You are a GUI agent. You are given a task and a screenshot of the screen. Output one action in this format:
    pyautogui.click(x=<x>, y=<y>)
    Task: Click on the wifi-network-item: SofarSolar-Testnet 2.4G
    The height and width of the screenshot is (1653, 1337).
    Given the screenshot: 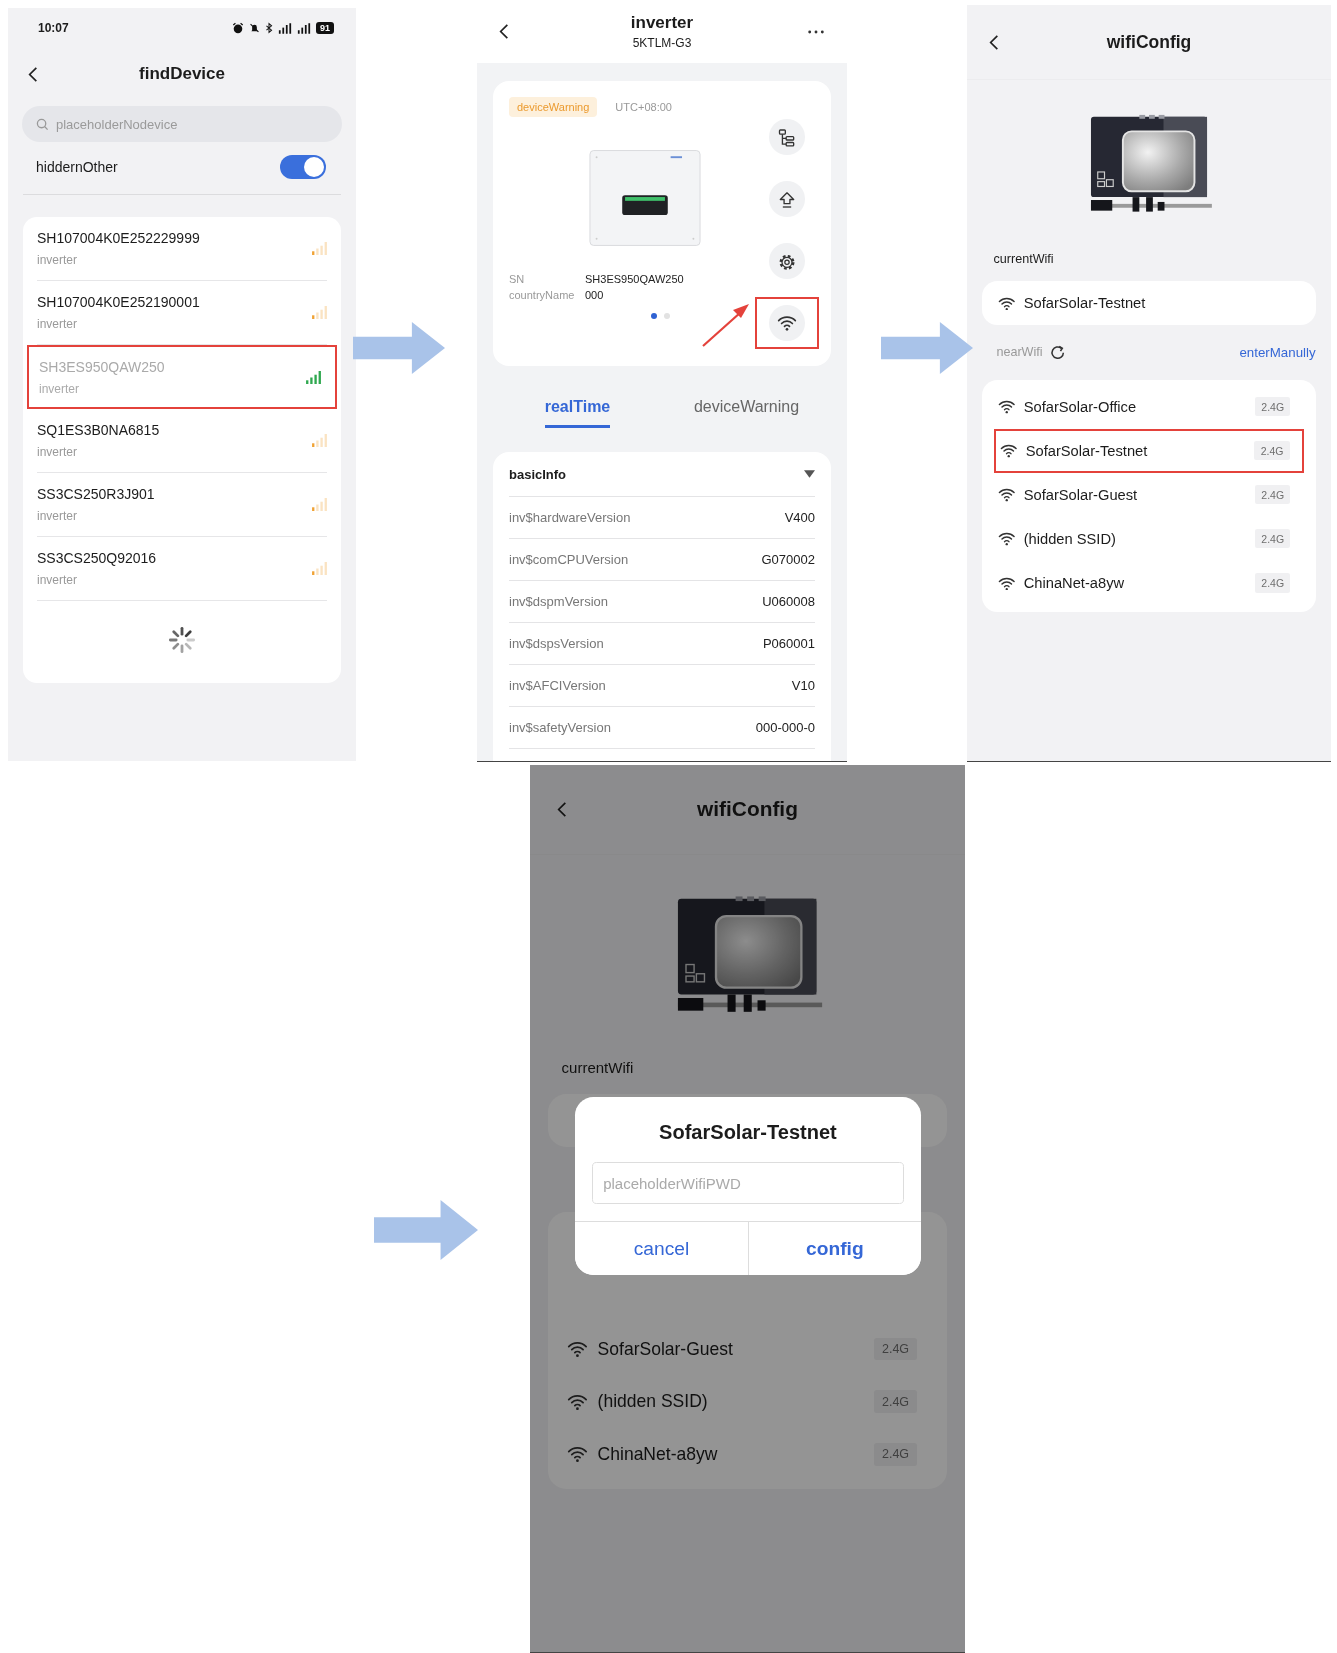 What is the action you would take?
    pyautogui.click(x=1149, y=450)
    